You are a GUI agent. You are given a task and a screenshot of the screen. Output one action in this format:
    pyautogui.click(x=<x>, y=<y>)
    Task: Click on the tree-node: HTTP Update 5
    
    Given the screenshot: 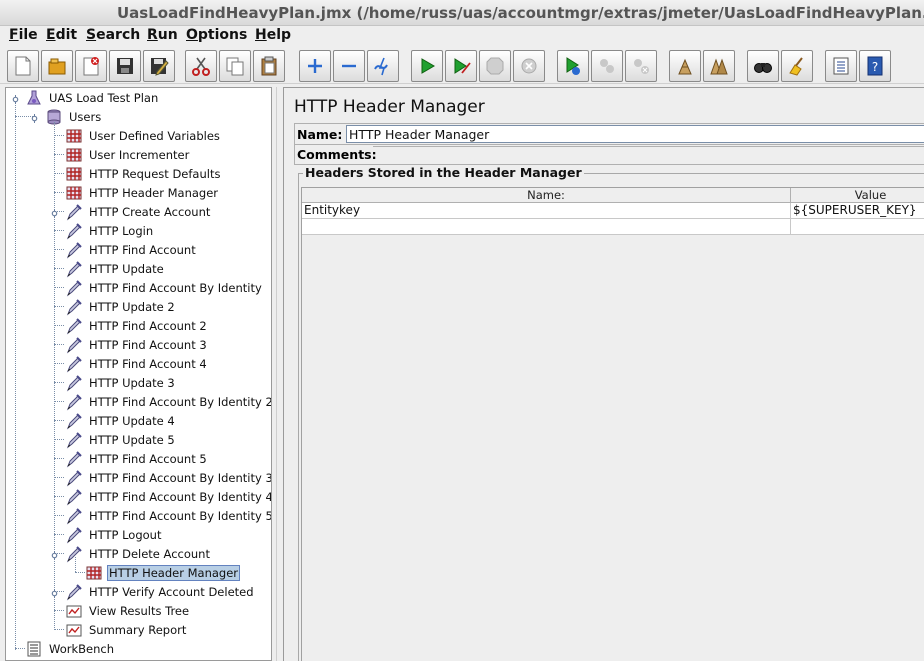 What is the action you would take?
    pyautogui.click(x=121, y=439)
    